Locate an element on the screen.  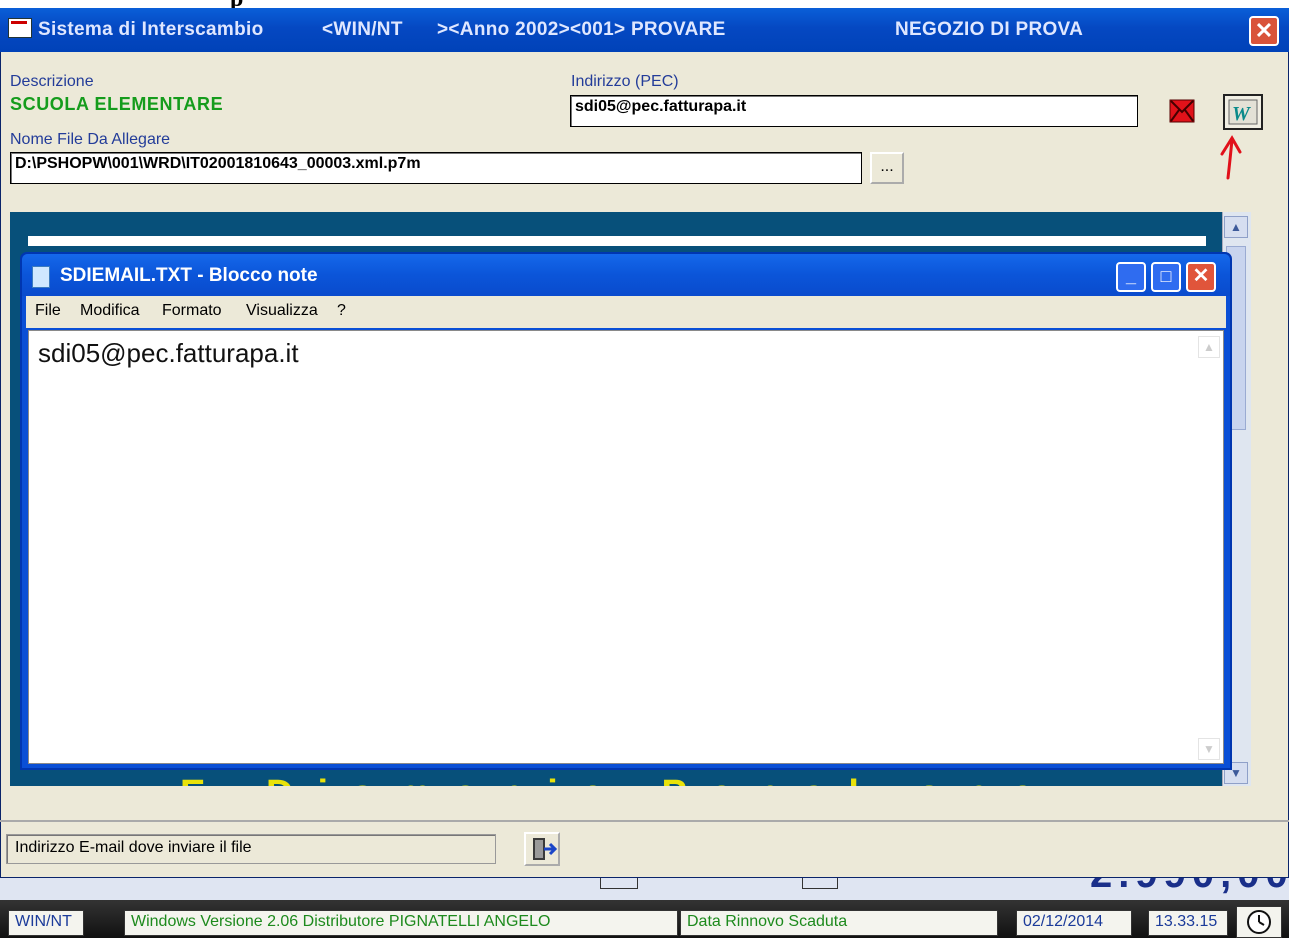
status-field: Indirizzo E-mail dove inviare il file is located at coordinates (251, 849).